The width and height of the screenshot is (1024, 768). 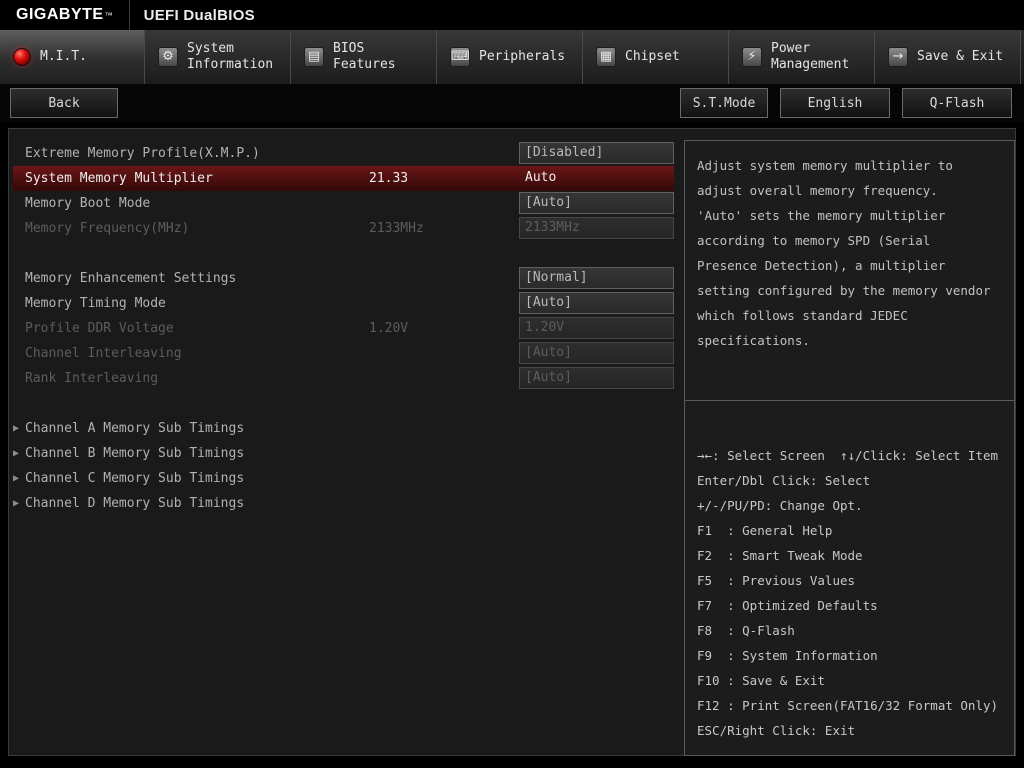 I want to click on tab-system-information: ⚙ System Information, so click(x=218, y=57).